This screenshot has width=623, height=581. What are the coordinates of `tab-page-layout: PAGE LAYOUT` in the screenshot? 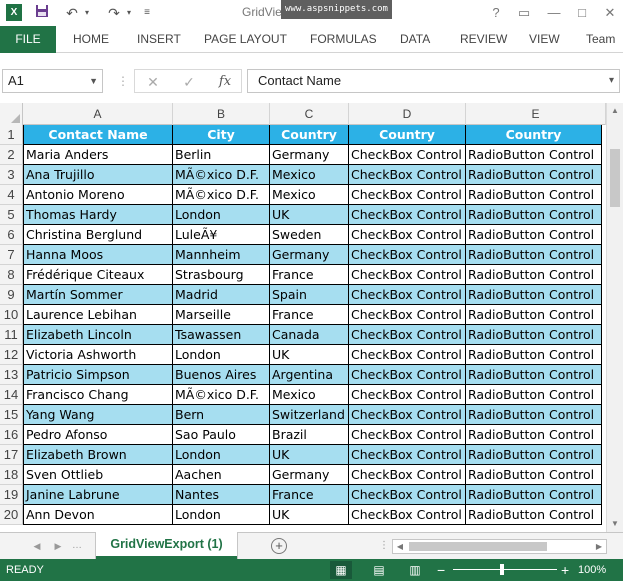 It's located at (245, 39).